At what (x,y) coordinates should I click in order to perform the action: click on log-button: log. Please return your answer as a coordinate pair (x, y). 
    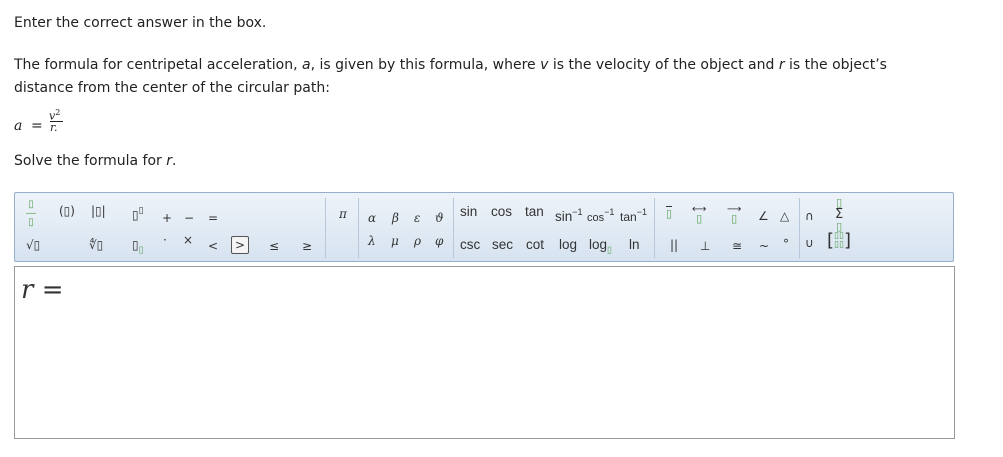
    Looking at the image, I should click on (568, 245).